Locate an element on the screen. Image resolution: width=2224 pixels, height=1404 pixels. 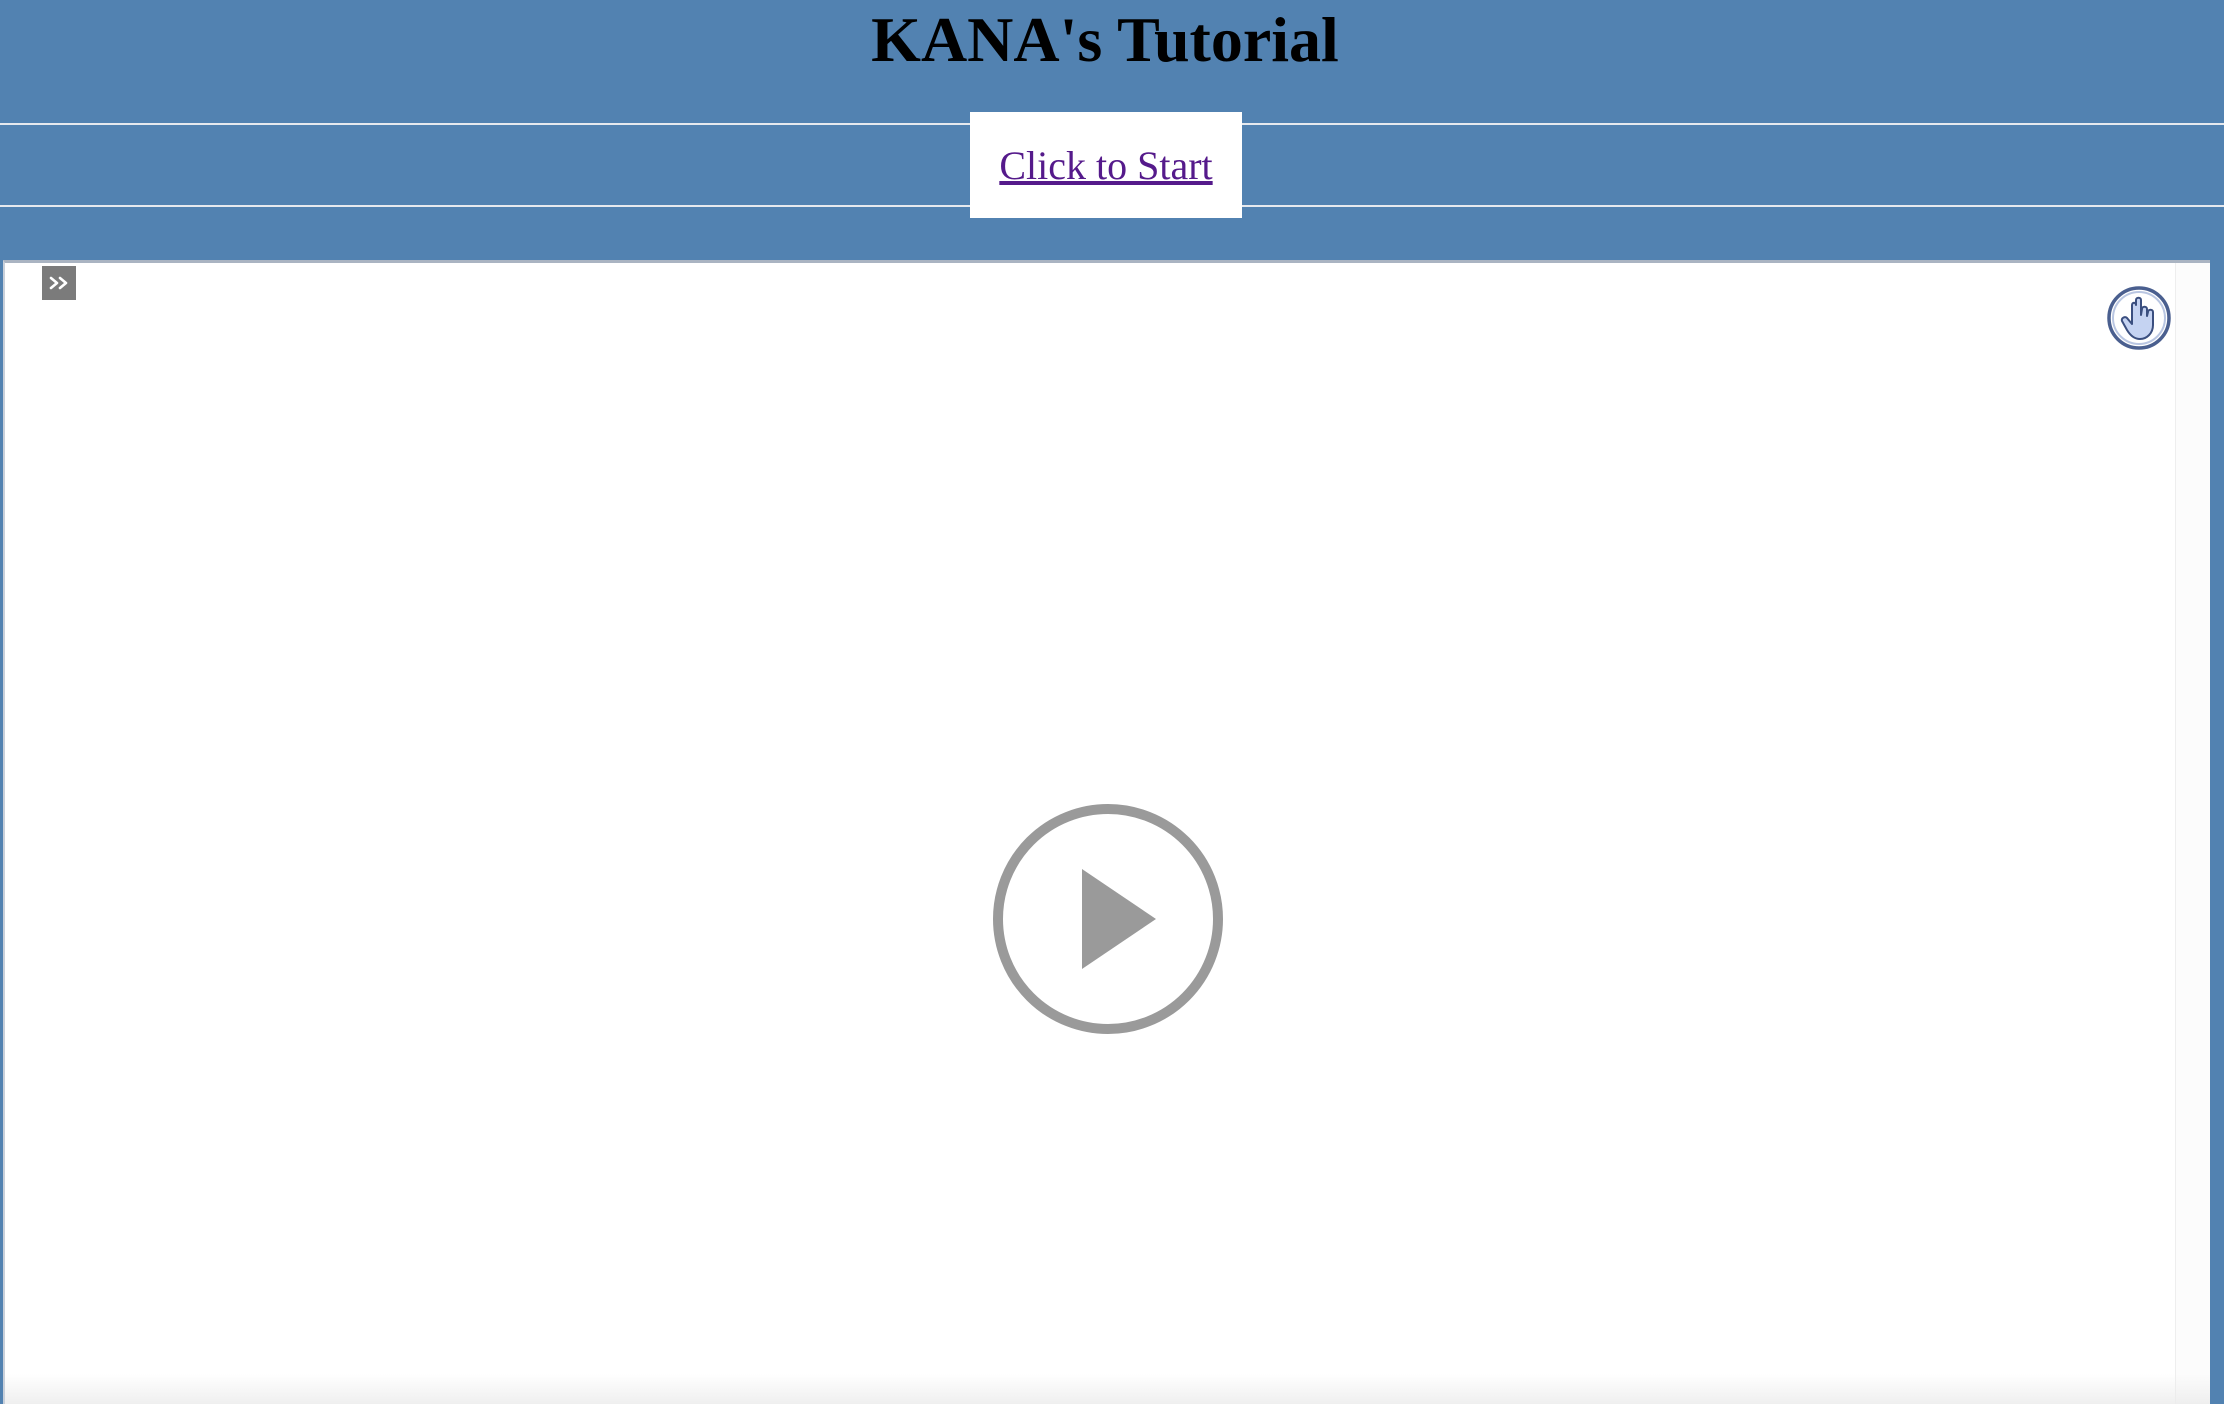
player-scroll-rail is located at coordinates (2192, 833).